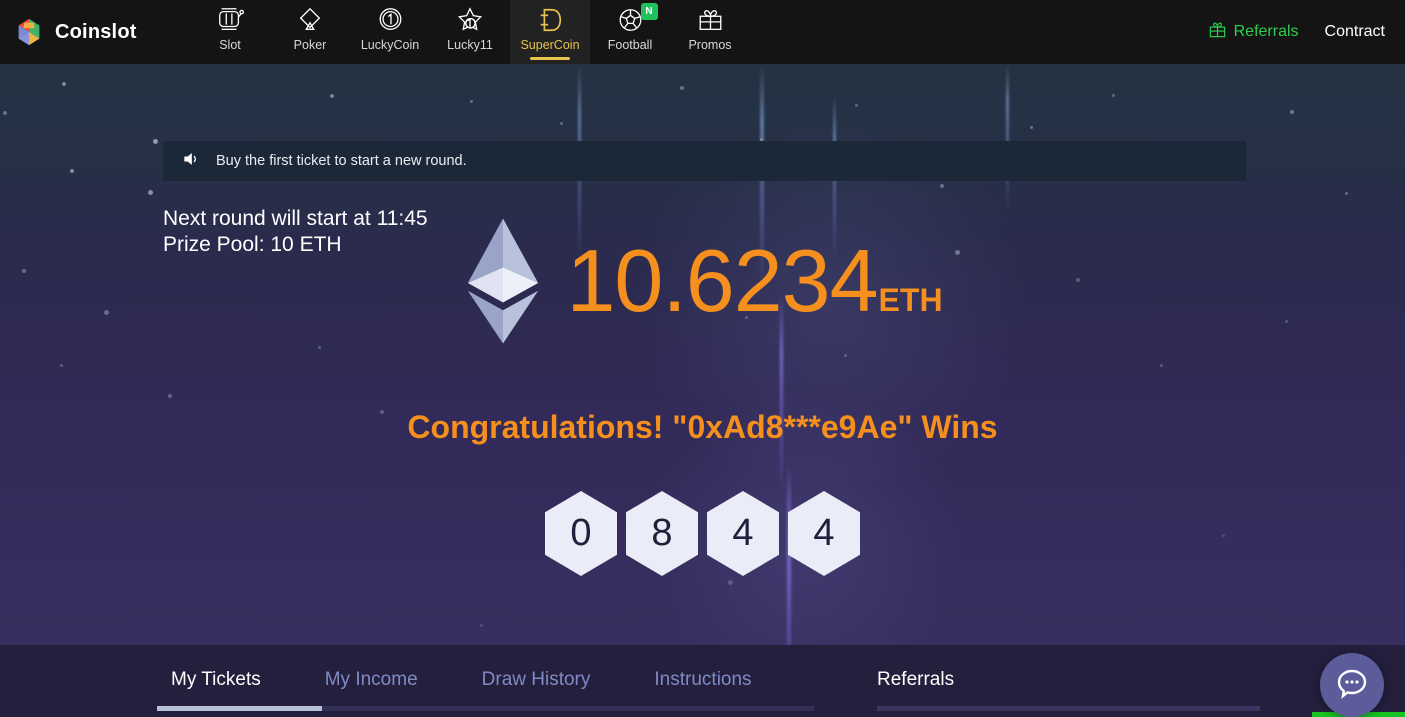 Image resolution: width=1405 pixels, height=717 pixels. I want to click on header-right-links: Referrals Contract, so click(1296, 32).